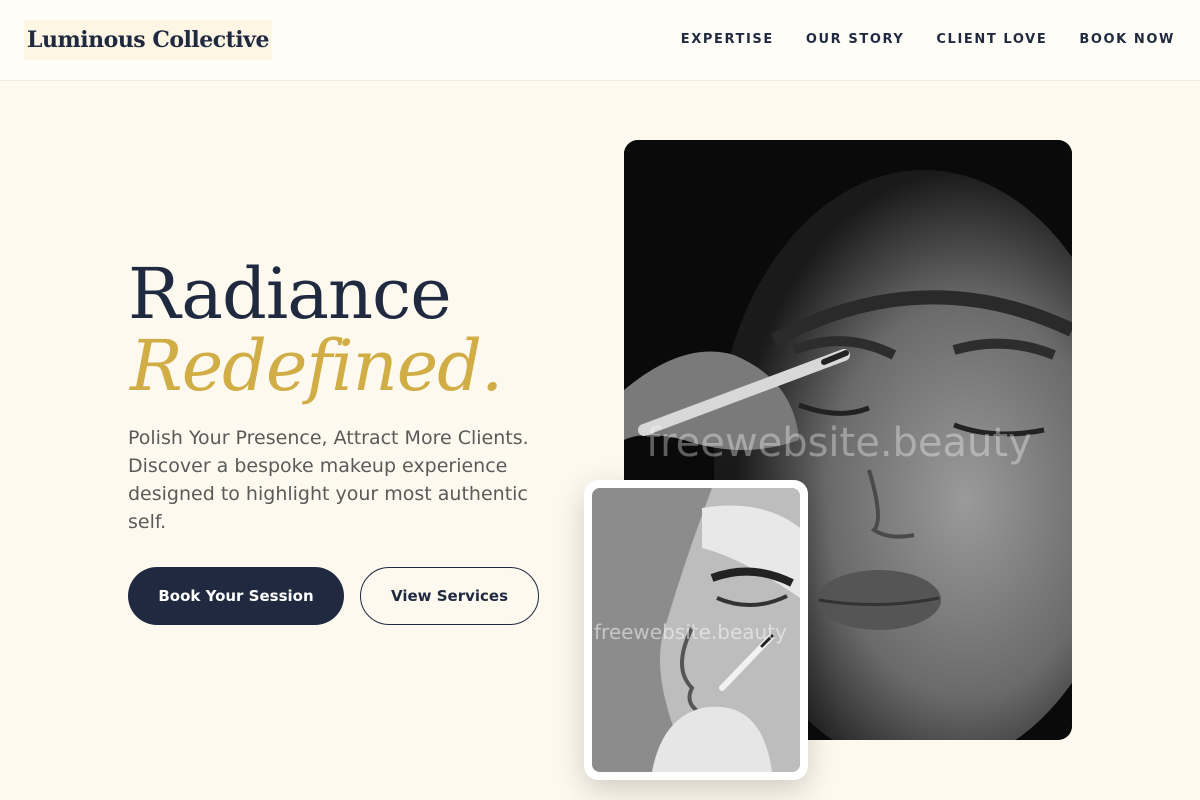  Describe the element at coordinates (839, 443) in the screenshot. I see `main-image-watermark: freewebsite.beauty` at that location.